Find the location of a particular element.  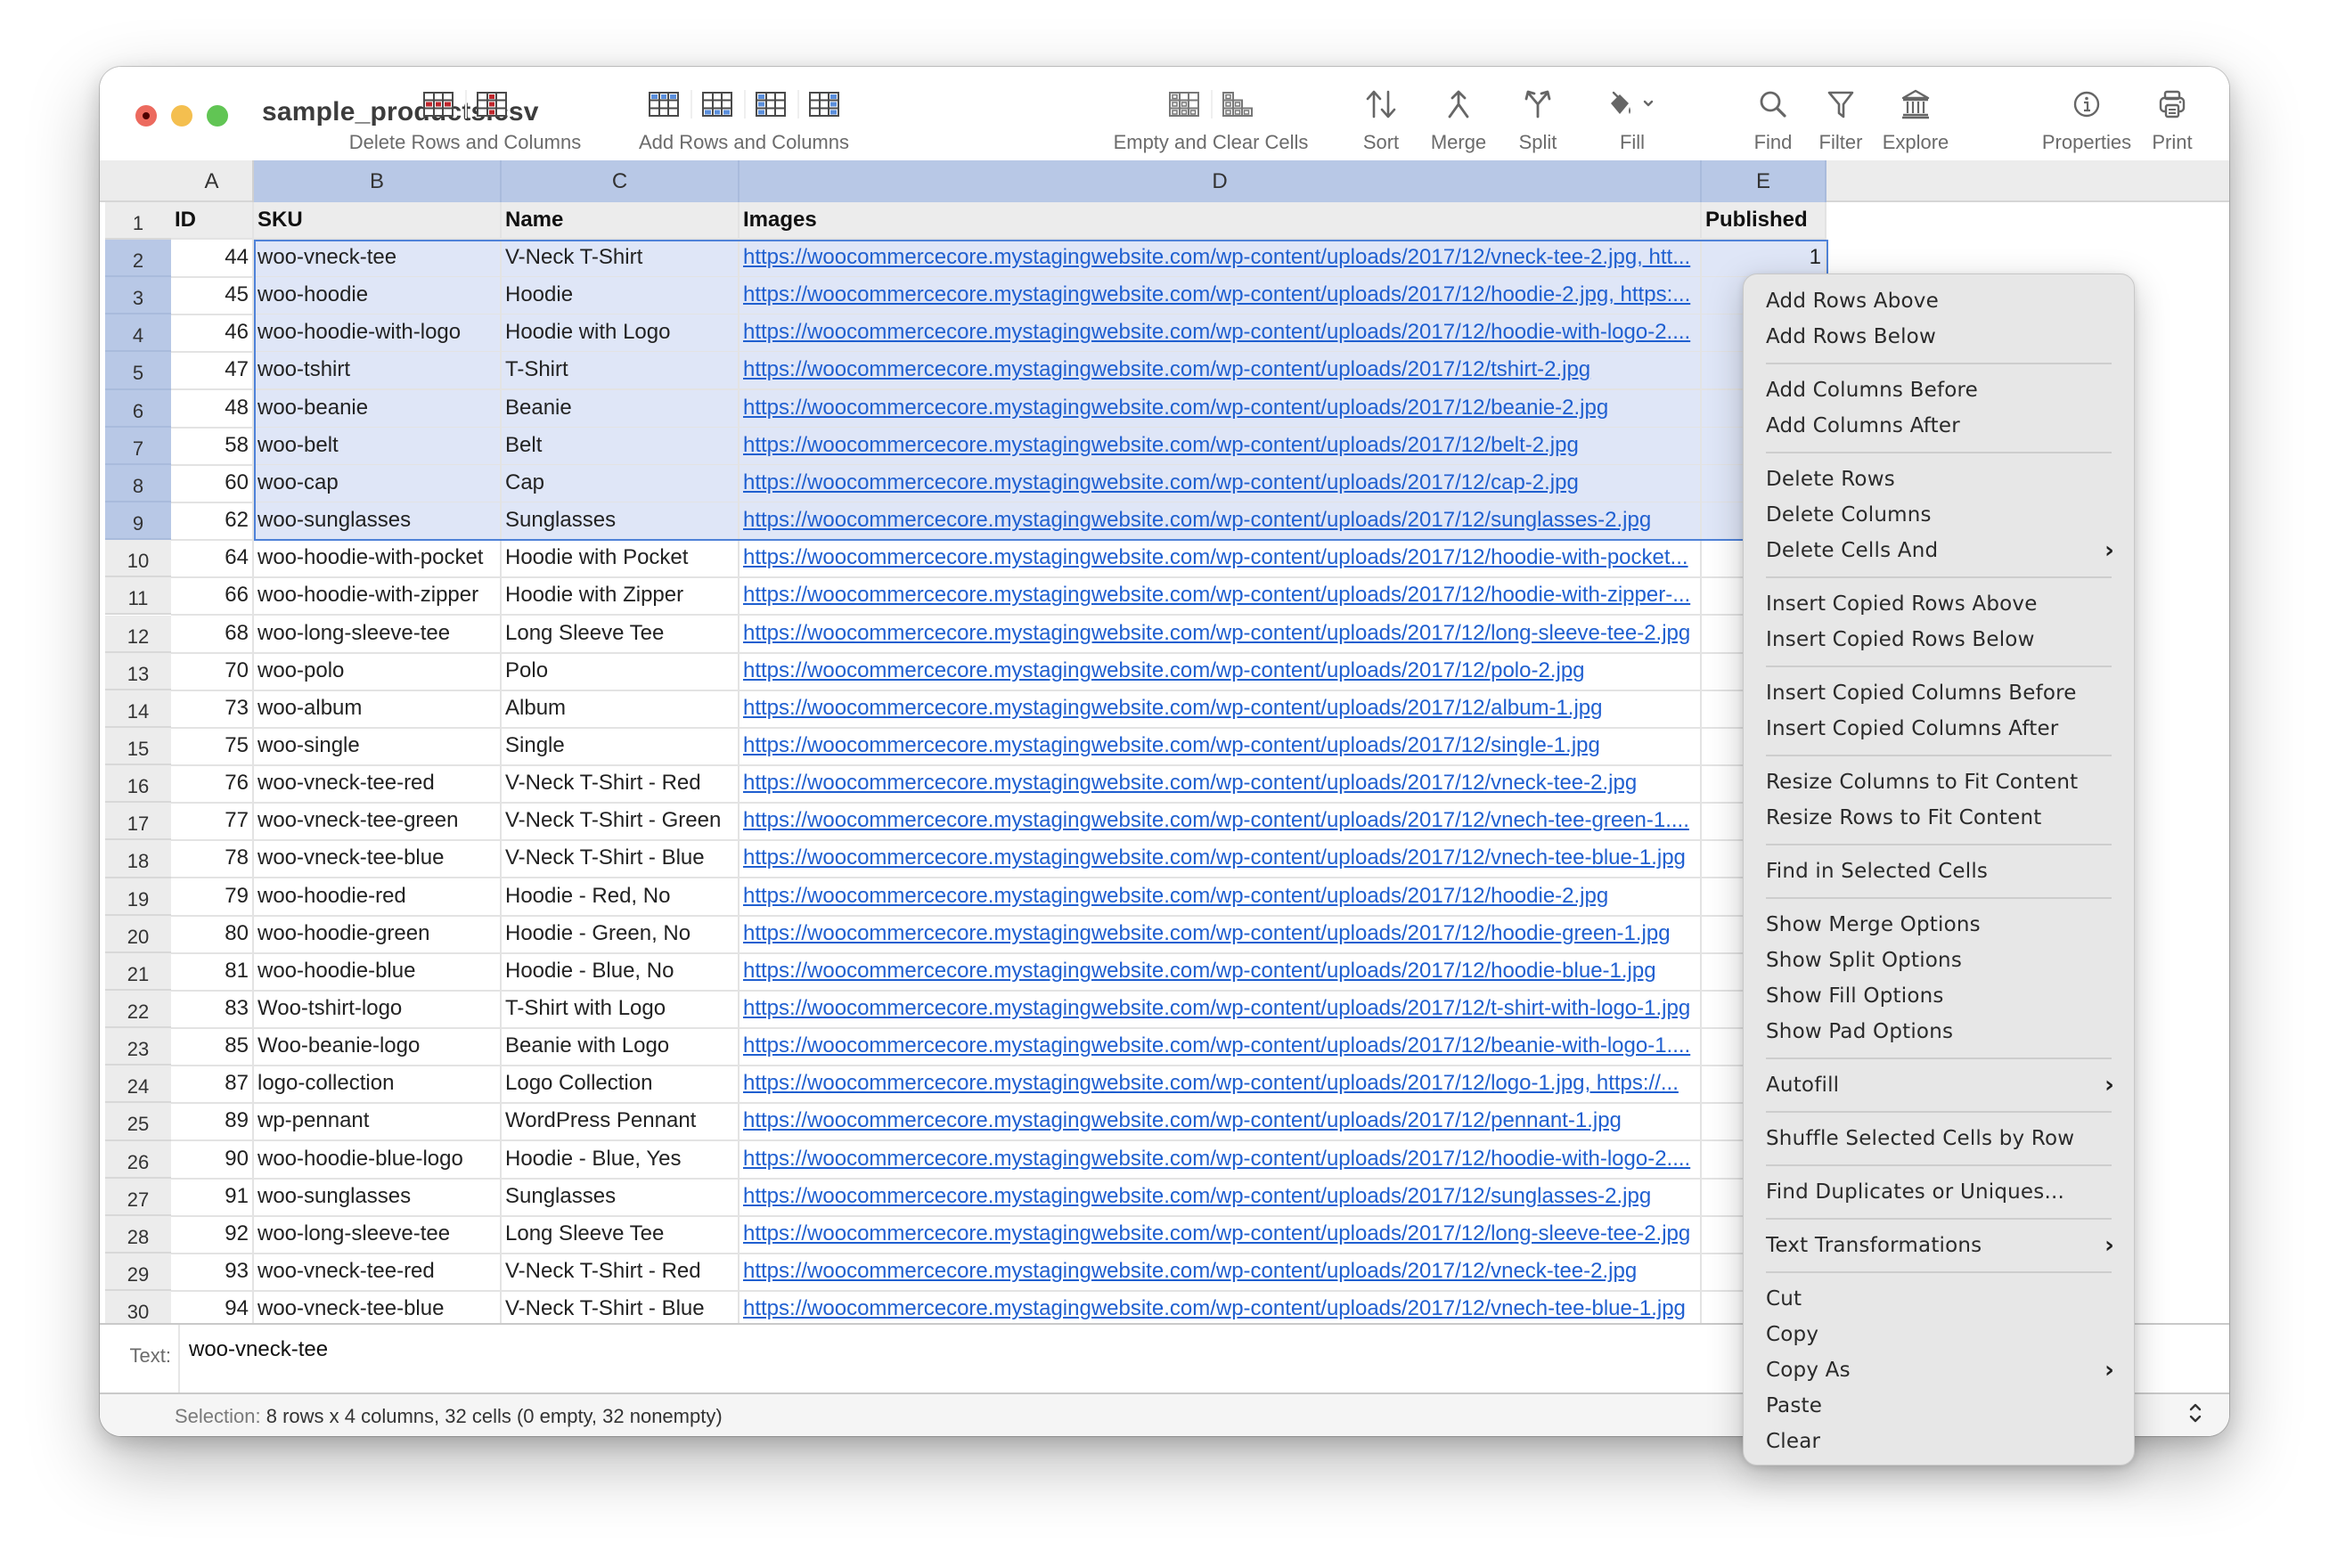

row-header: 7 is located at coordinates (138, 446).